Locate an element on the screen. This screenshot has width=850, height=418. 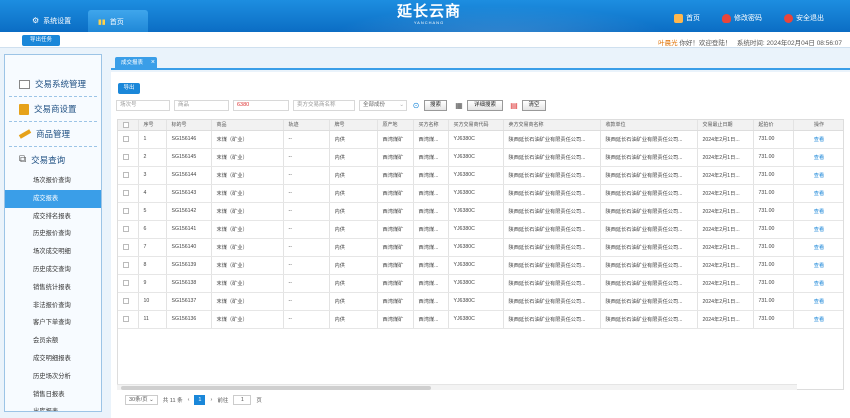
calendar-icon: ▦ is located at coordinates (459, 105).